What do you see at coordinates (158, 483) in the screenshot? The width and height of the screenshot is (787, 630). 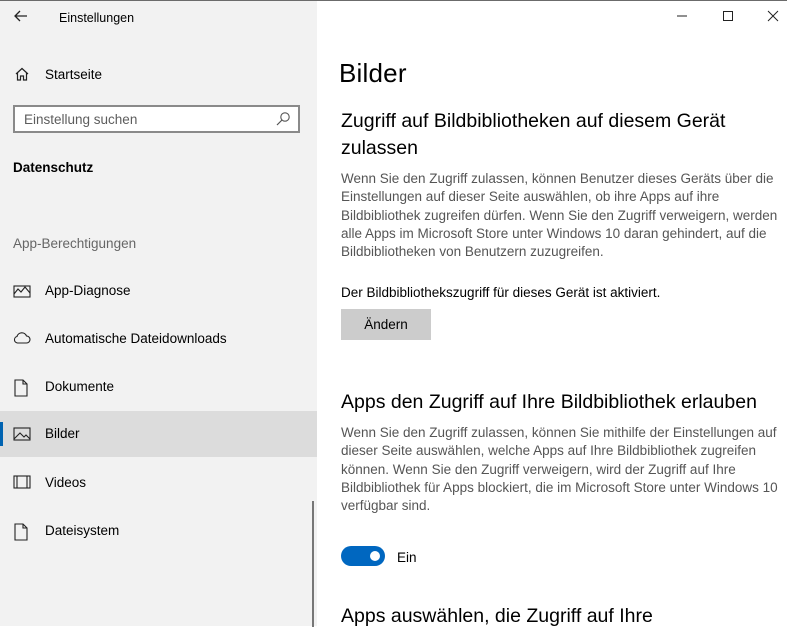 I see `sidebar-item-videos: Videos` at bounding box center [158, 483].